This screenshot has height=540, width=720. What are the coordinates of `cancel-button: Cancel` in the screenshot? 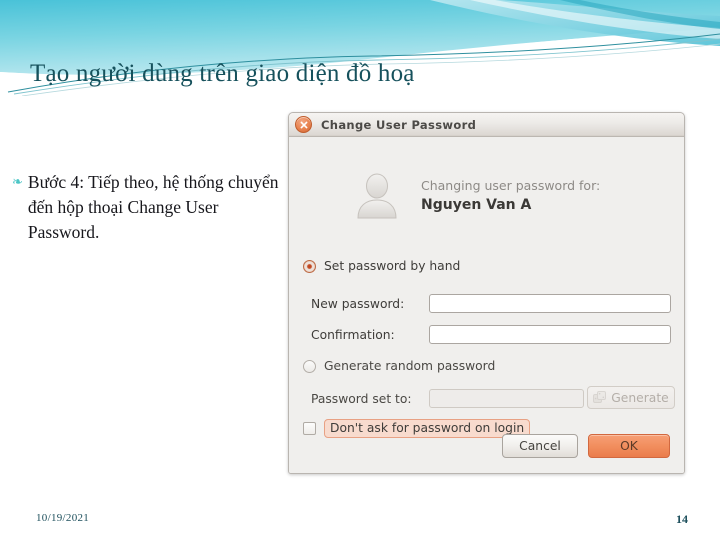 It's located at (540, 446).